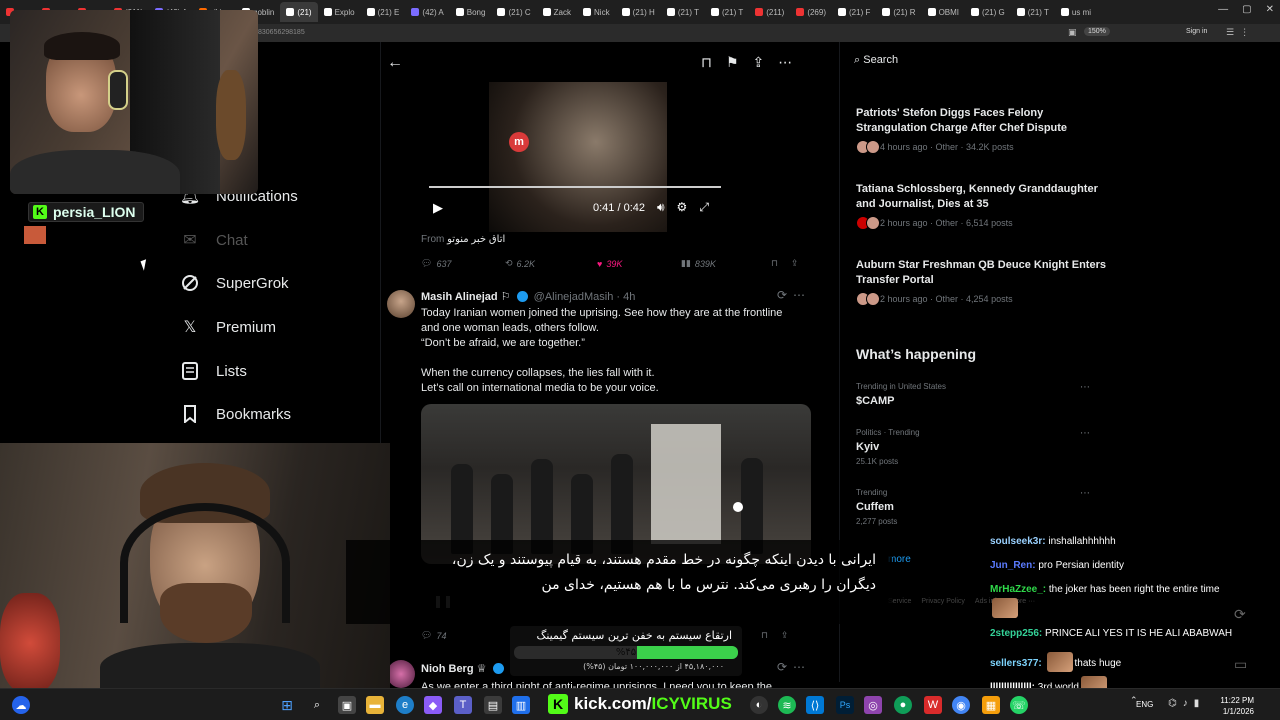  Describe the element at coordinates (1057, 565) in the screenshot. I see `chat-message: Jun_Ren: pro Persian identity` at that location.